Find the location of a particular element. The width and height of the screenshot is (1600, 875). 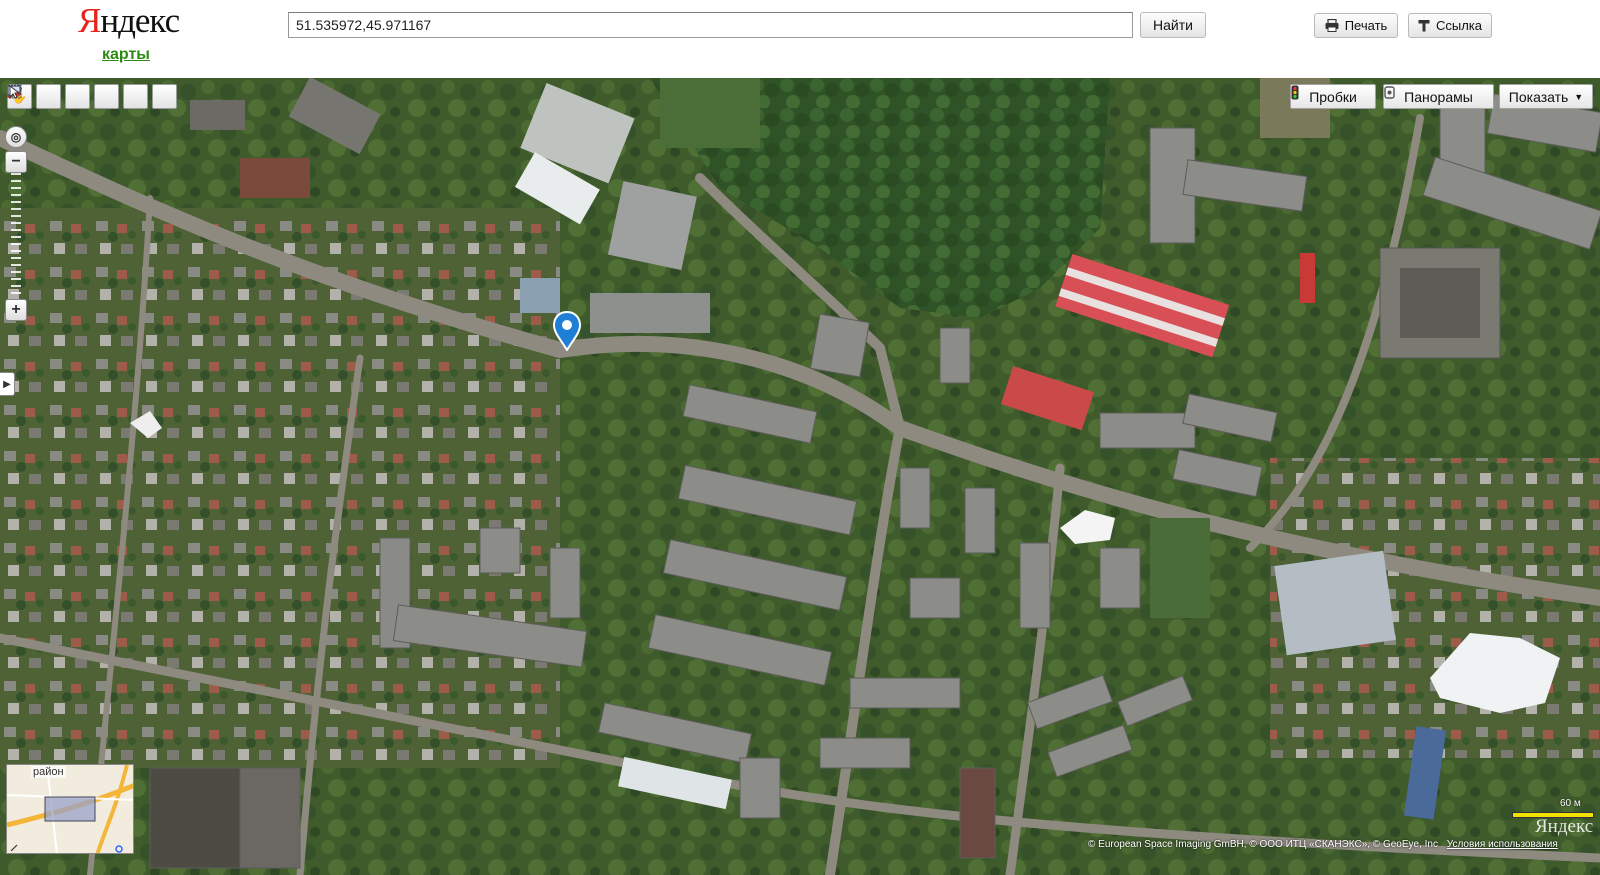

zoom-control: ◎ − + is located at coordinates (17, 223).